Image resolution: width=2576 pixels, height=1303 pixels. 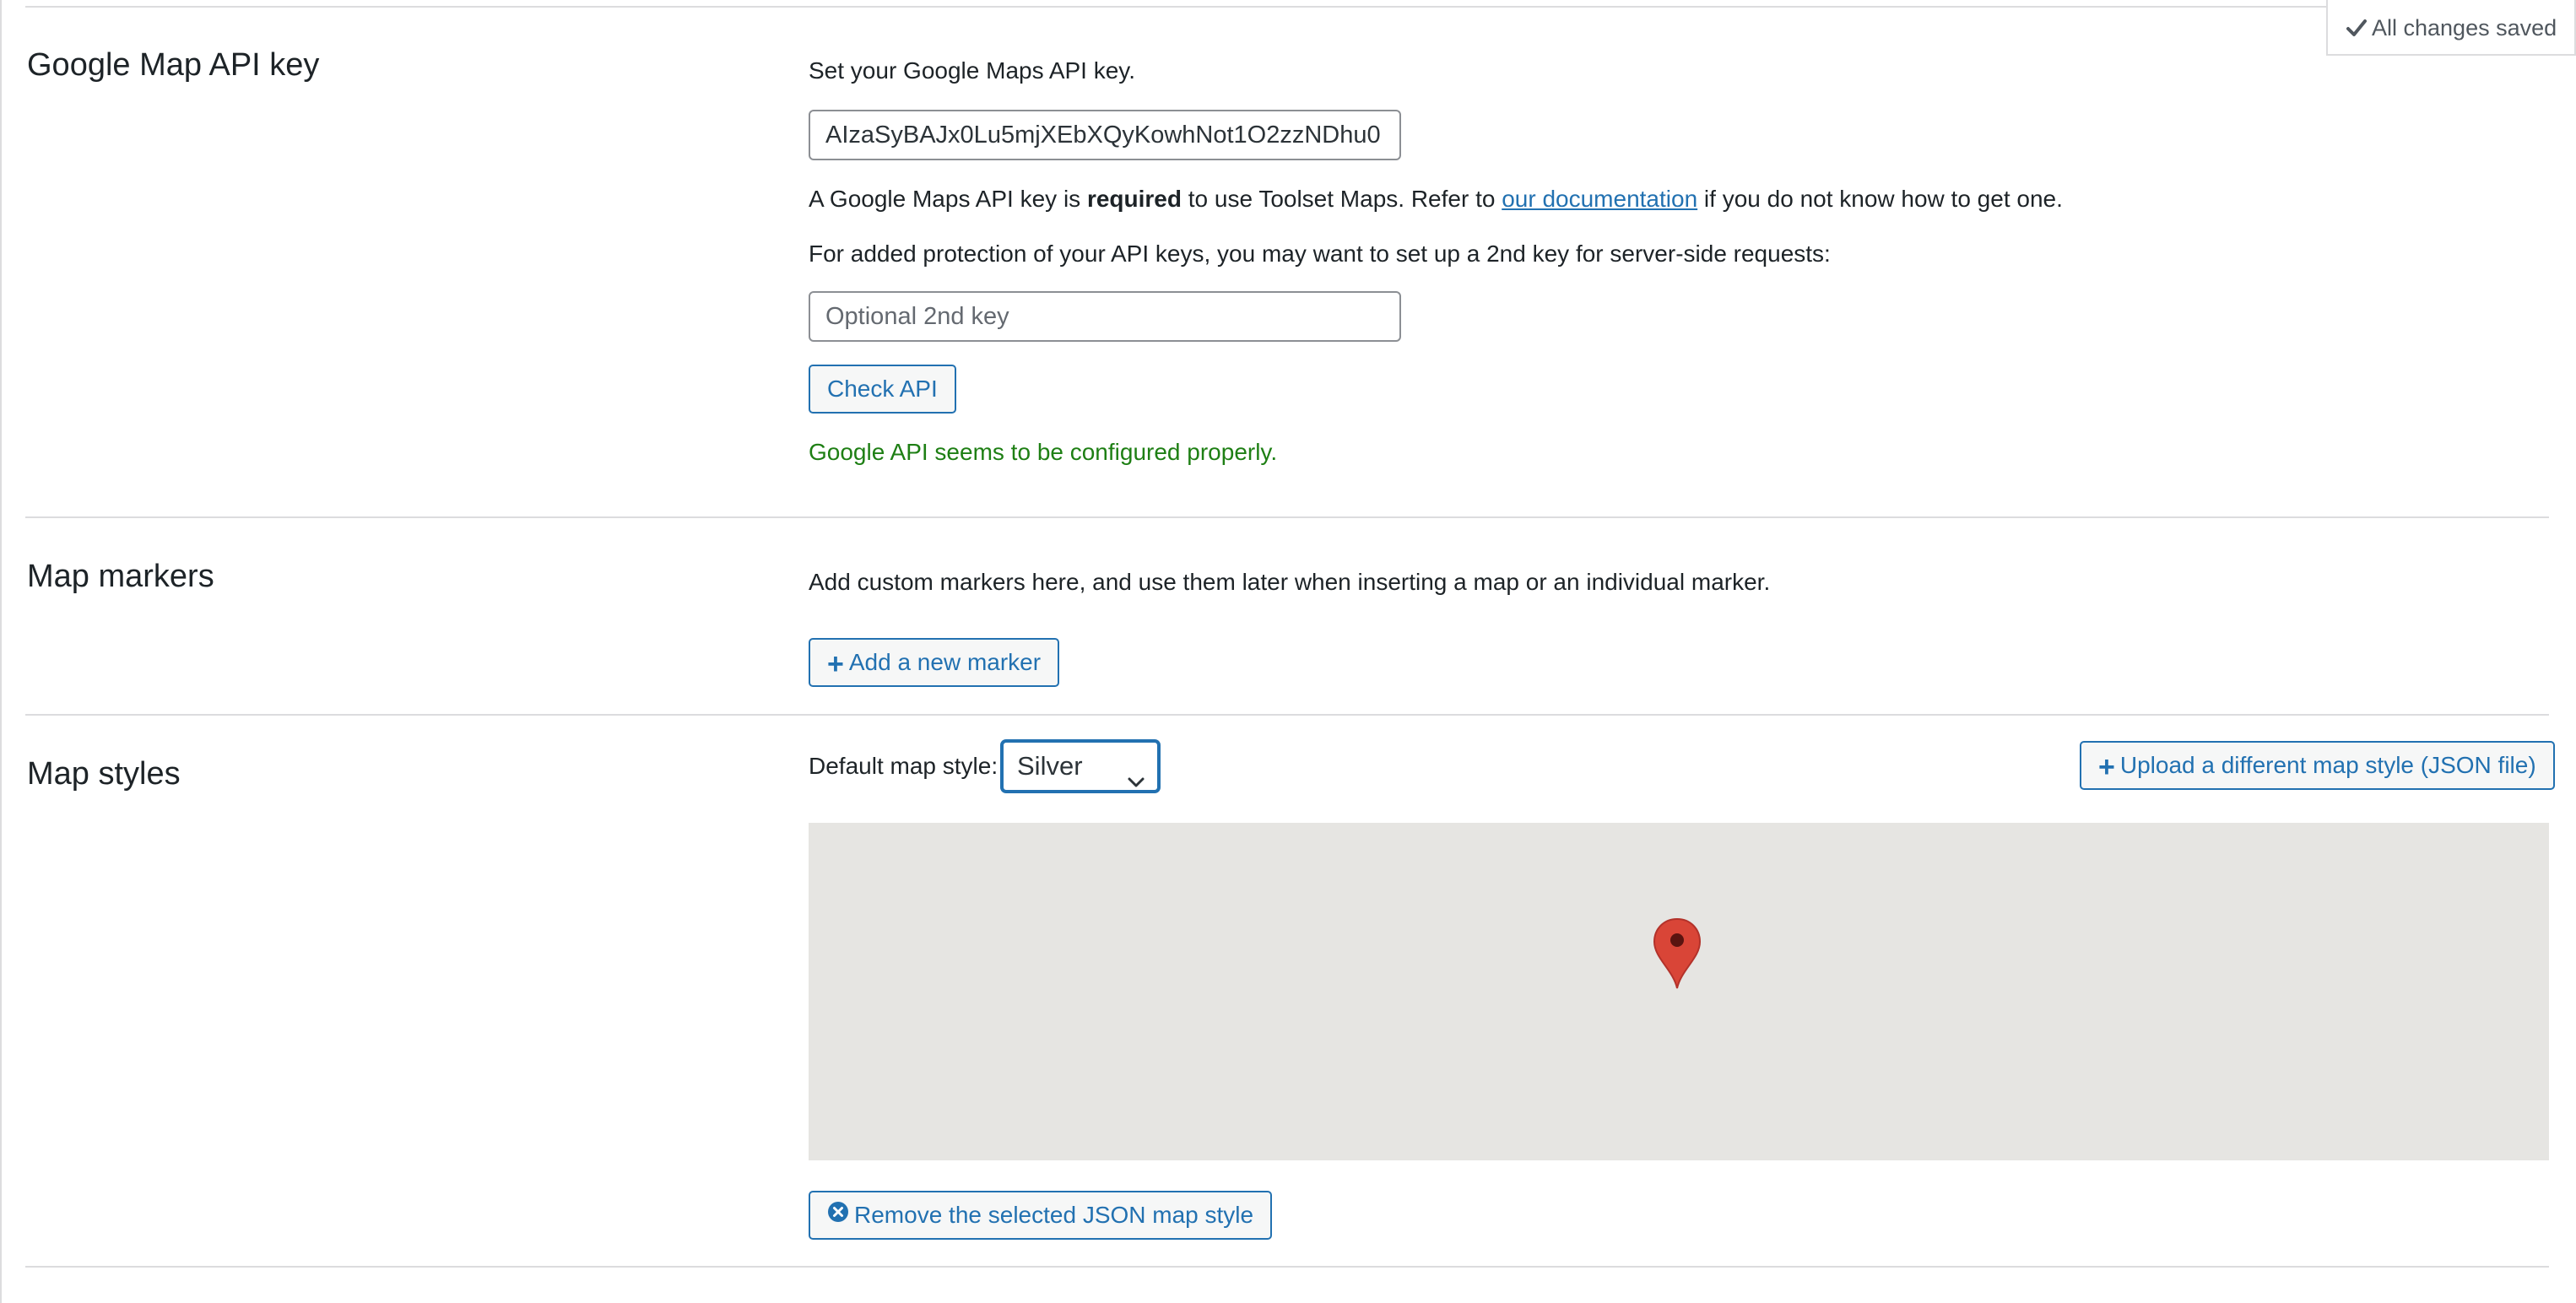 I want to click on api-key-intro: Set your Google Maps API key., so click(x=973, y=70).